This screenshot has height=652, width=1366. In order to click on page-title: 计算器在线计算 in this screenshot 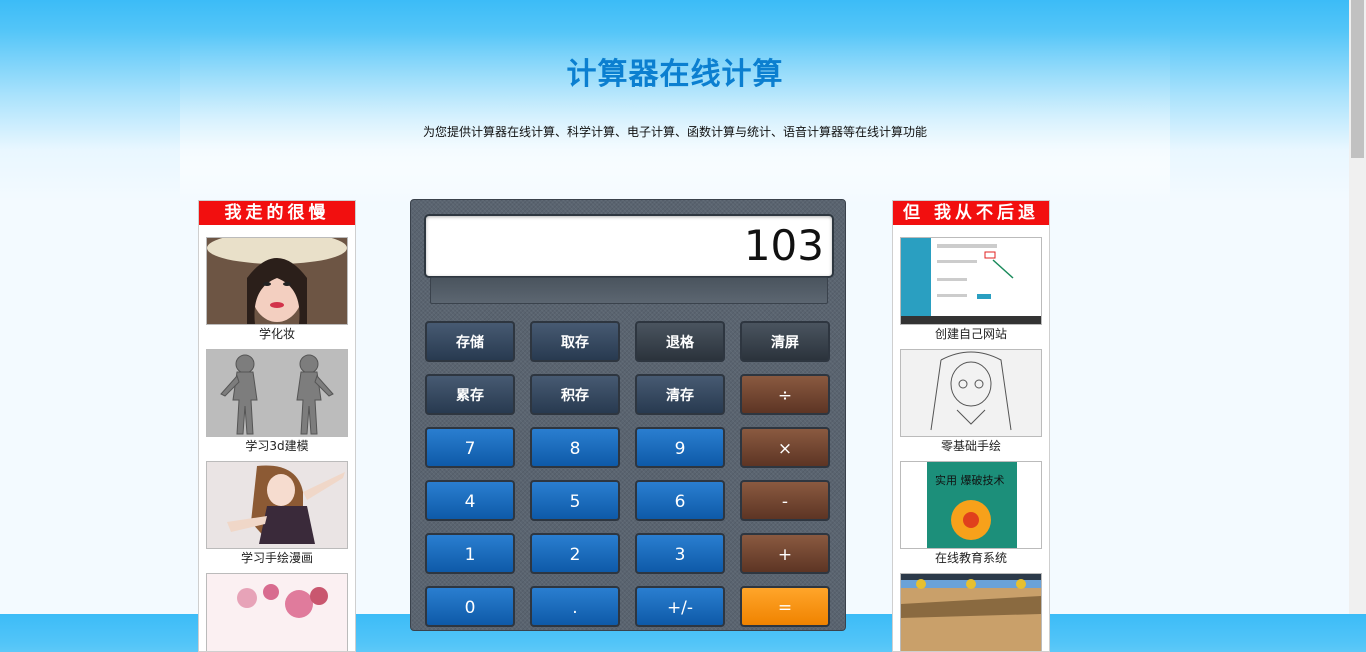, I will do `click(675, 74)`.